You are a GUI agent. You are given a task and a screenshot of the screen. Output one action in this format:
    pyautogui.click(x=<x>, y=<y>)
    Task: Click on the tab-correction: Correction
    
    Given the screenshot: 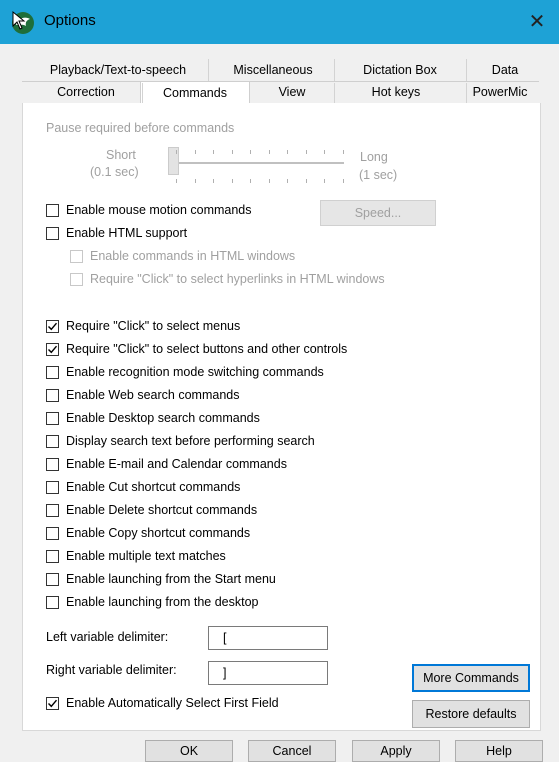 What is the action you would take?
    pyautogui.click(x=86, y=92)
    